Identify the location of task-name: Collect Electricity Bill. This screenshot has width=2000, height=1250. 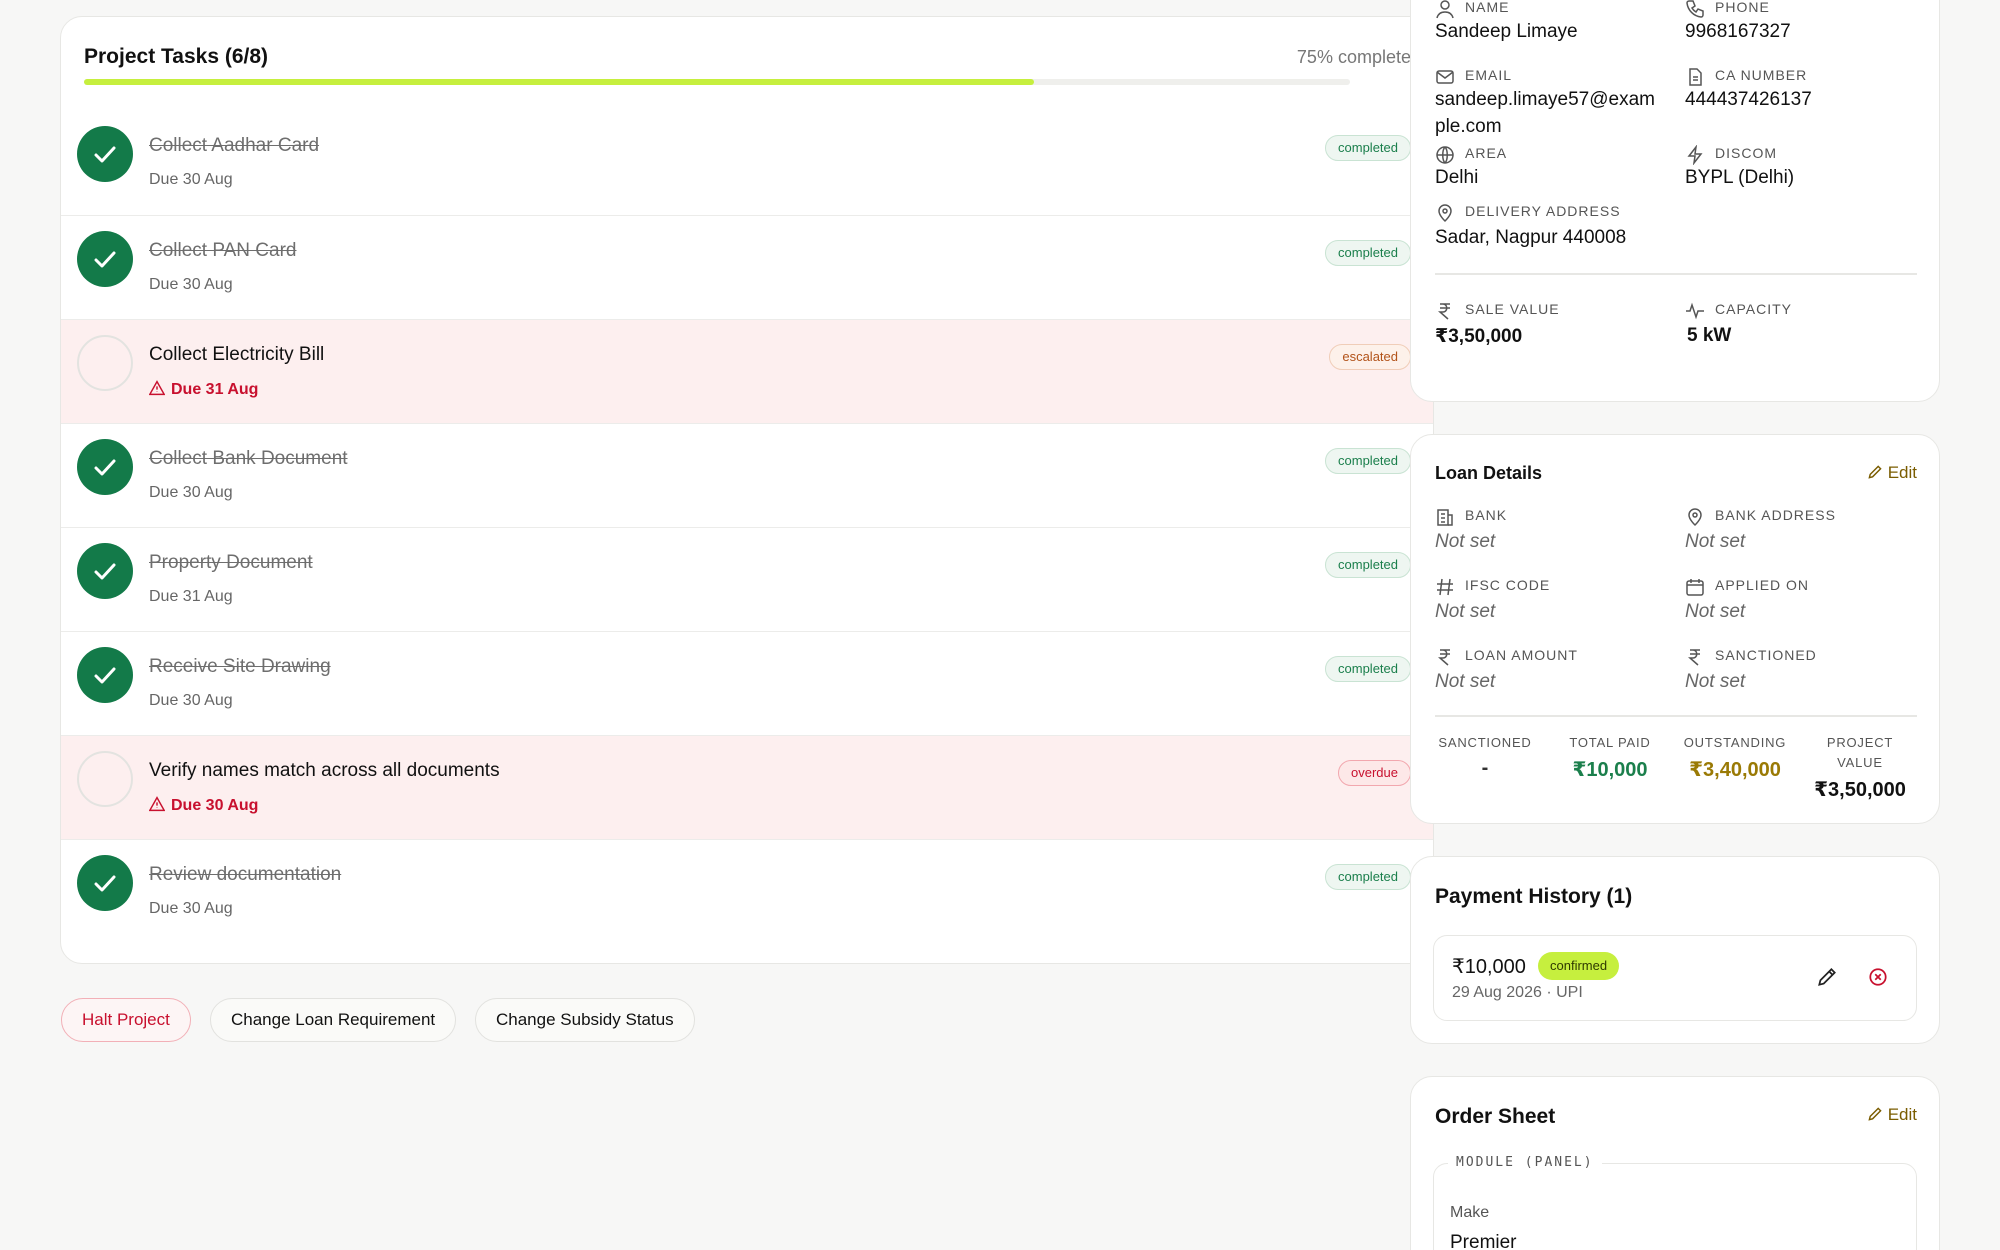
(237, 354).